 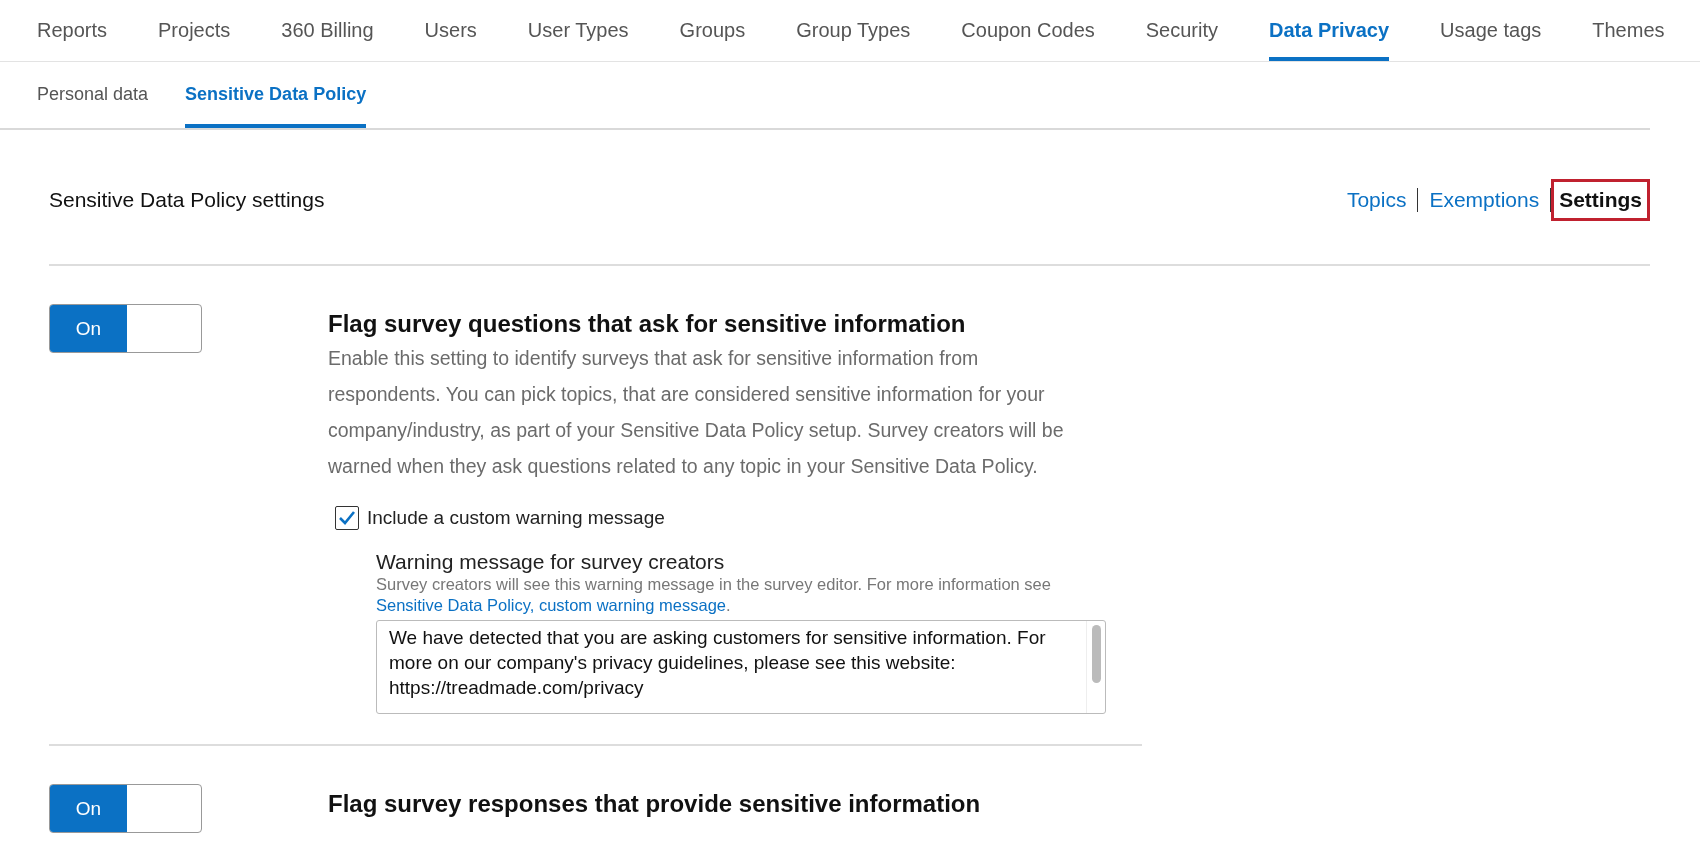 What do you see at coordinates (655, 804) in the screenshot?
I see `setting-title: Flag survey responses that provide sensitive information` at bounding box center [655, 804].